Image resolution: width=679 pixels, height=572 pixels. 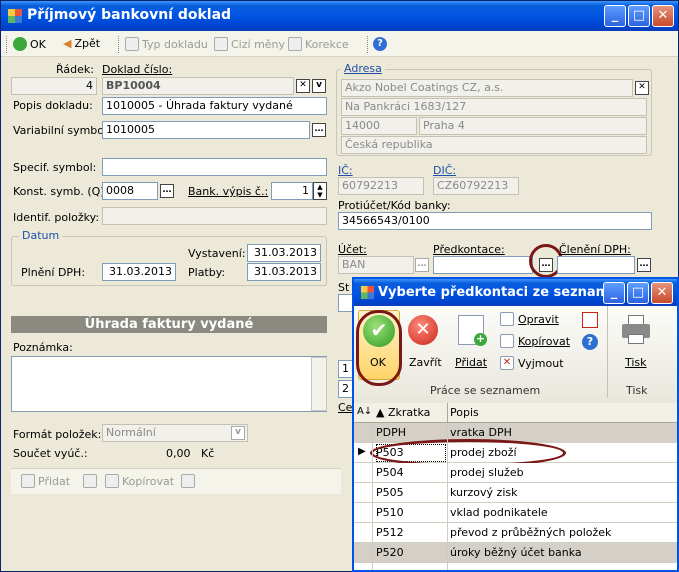 What do you see at coordinates (636, 330) in the screenshot?
I see `print-icon` at bounding box center [636, 330].